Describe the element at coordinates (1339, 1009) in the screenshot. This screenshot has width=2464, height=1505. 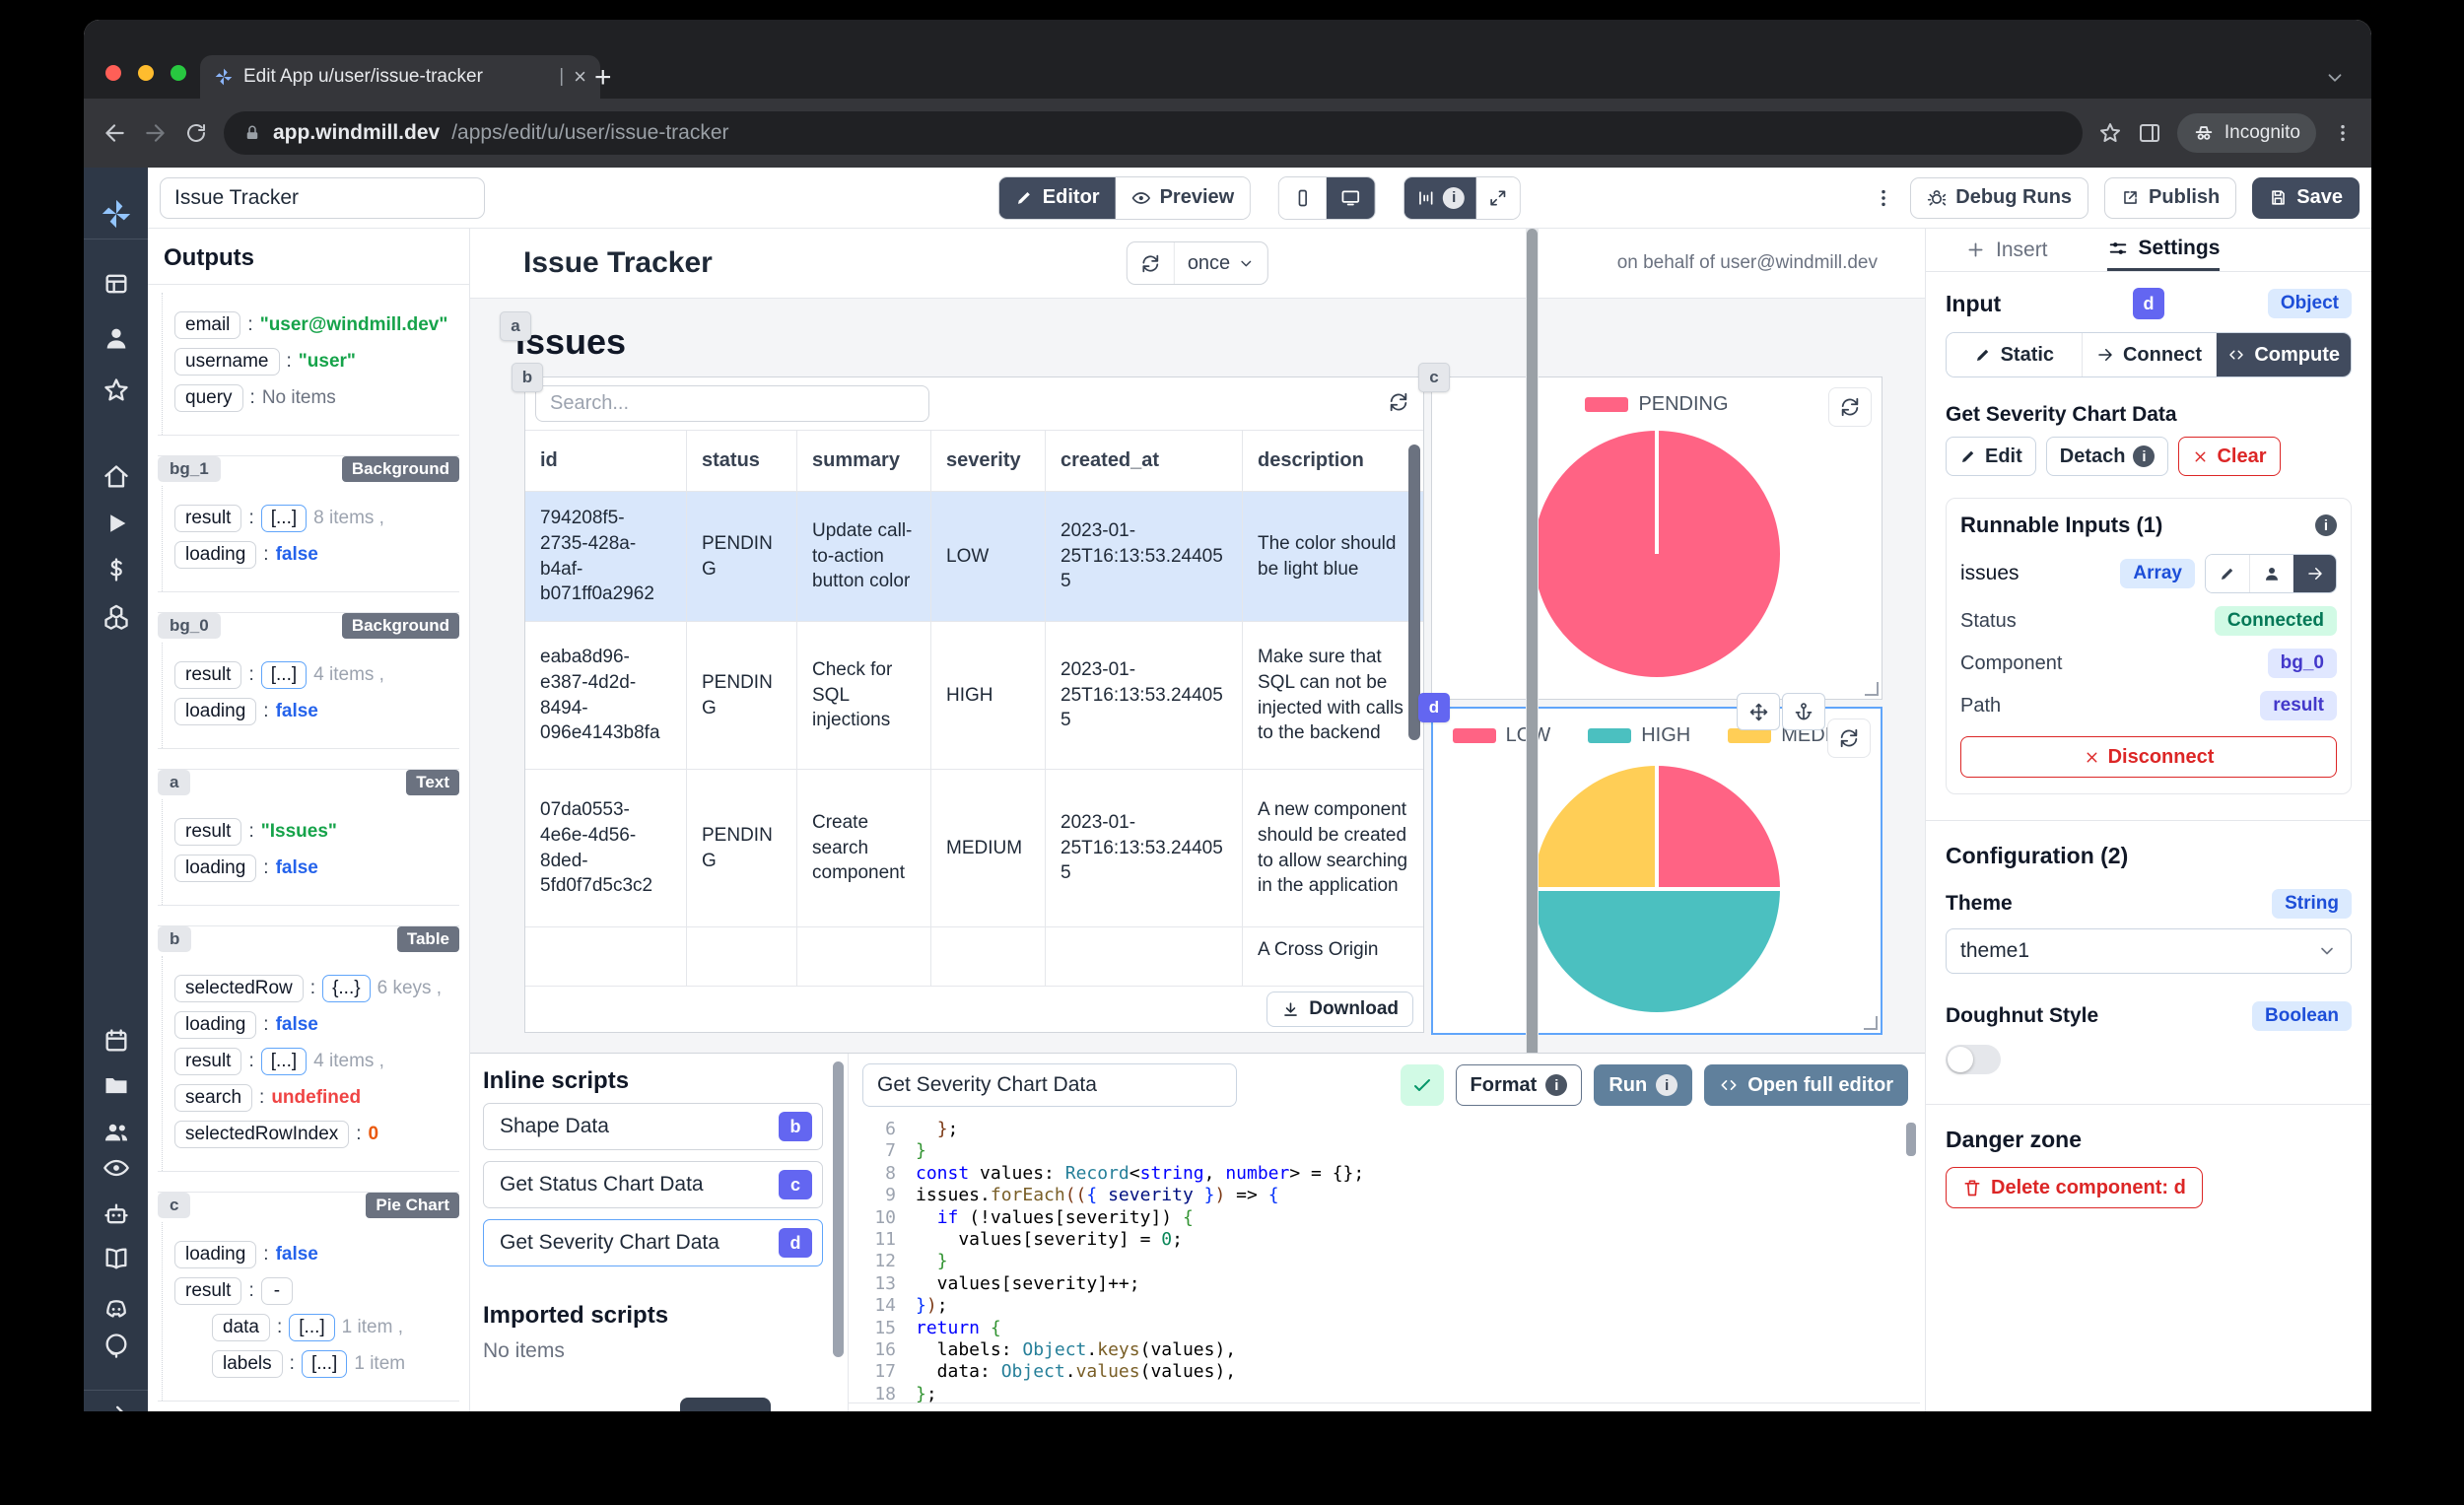
I see `download-button: Download` at that location.